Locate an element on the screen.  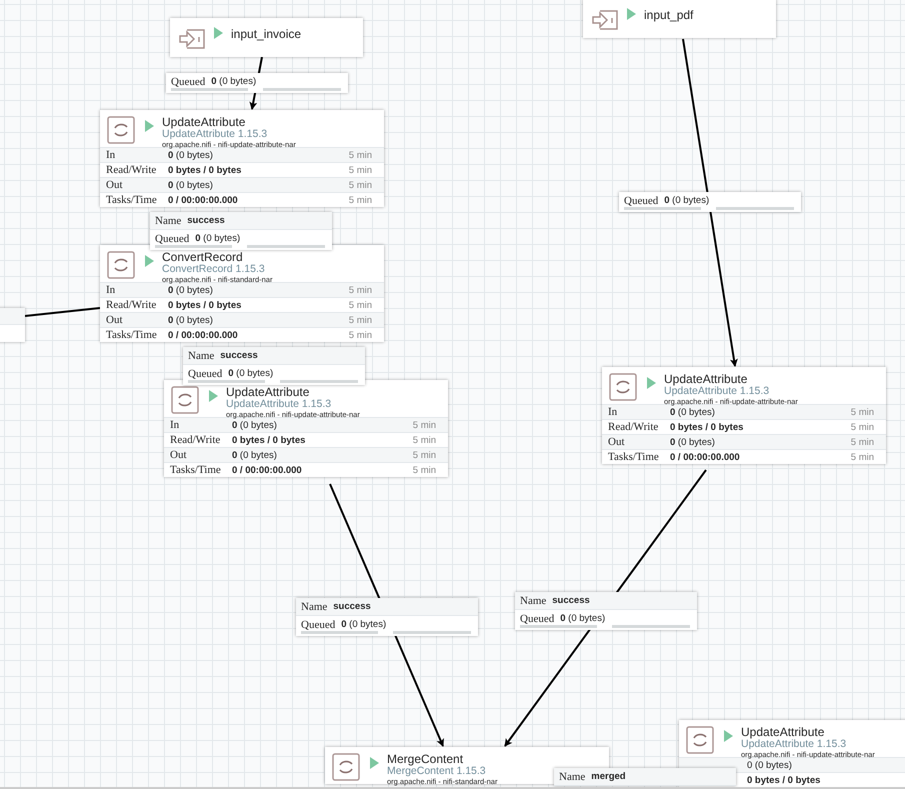
input-port: input_pdf is located at coordinates (679, 19).